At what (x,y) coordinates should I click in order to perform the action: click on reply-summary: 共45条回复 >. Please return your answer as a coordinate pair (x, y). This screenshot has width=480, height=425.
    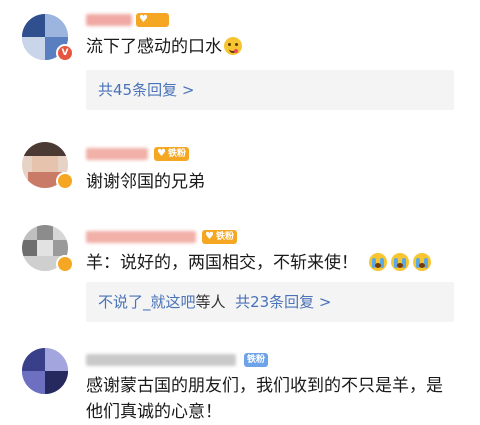
    Looking at the image, I should click on (270, 90).